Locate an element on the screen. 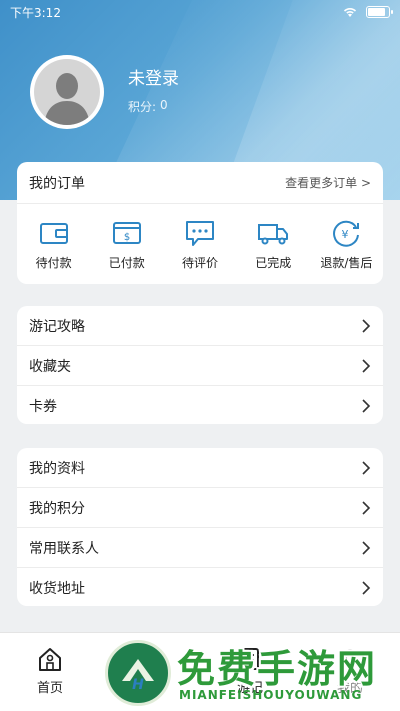  refund-icon: ¥ is located at coordinates (346, 233).